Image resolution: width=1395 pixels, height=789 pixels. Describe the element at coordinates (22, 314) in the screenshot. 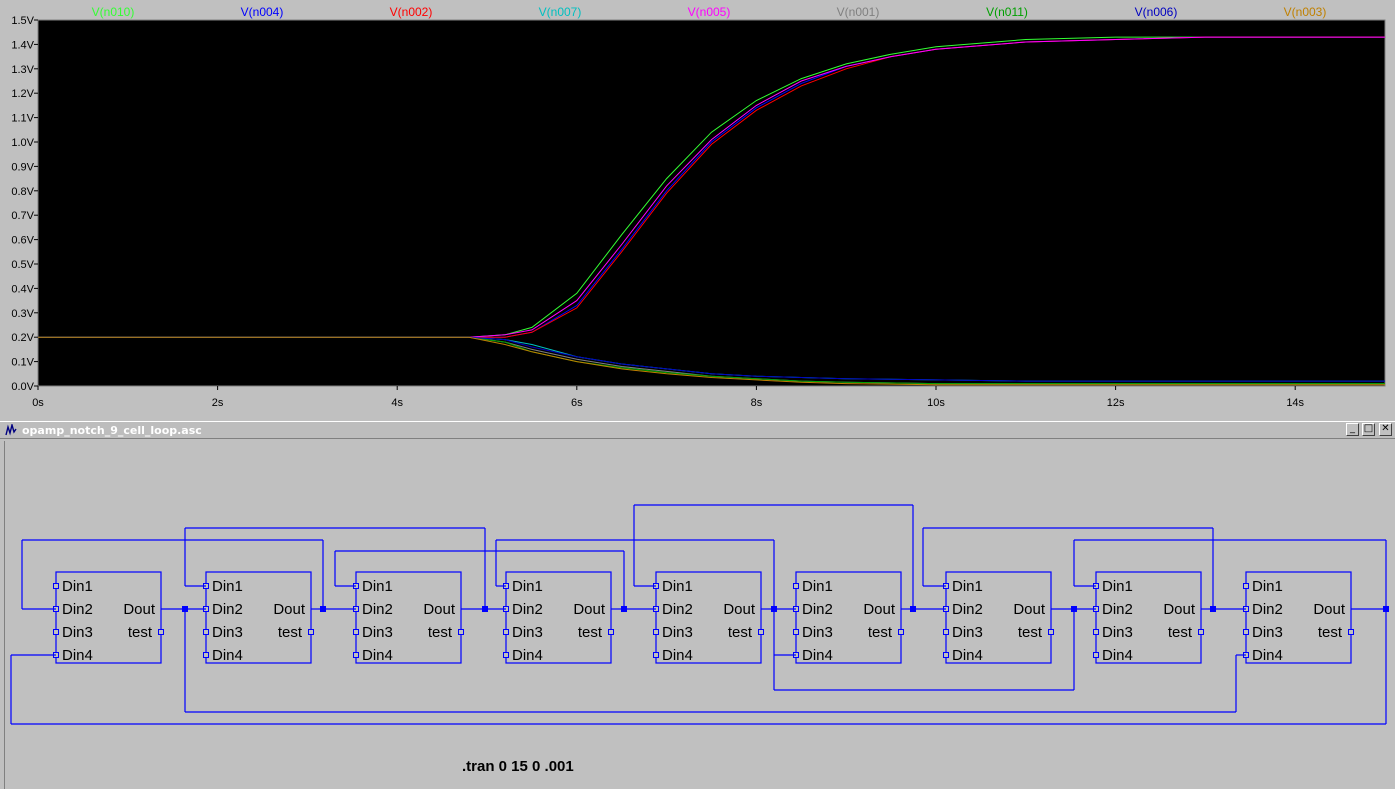

I see `y-tick-label: 0.3V` at that location.